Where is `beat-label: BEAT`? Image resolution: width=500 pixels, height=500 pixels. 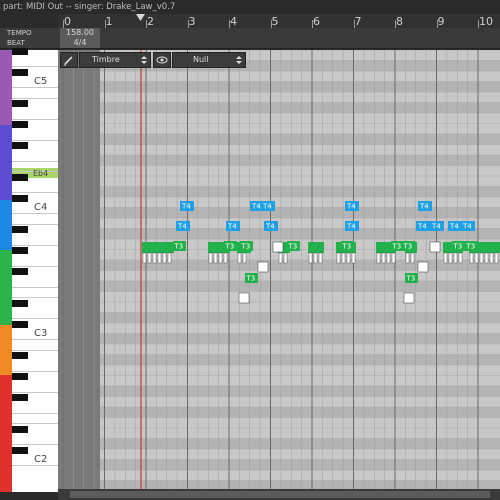
beat-label: BEAT is located at coordinates (16, 43).